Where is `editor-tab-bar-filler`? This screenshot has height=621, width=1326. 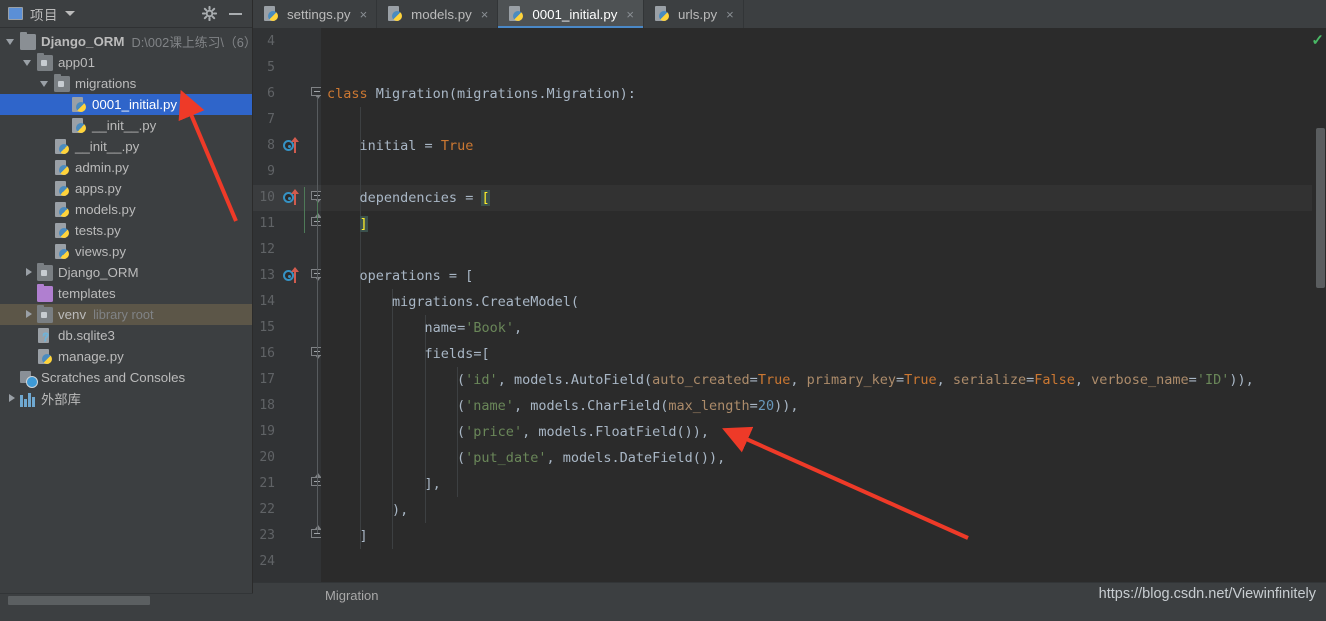
editor-tab-bar-filler is located at coordinates (1035, 14).